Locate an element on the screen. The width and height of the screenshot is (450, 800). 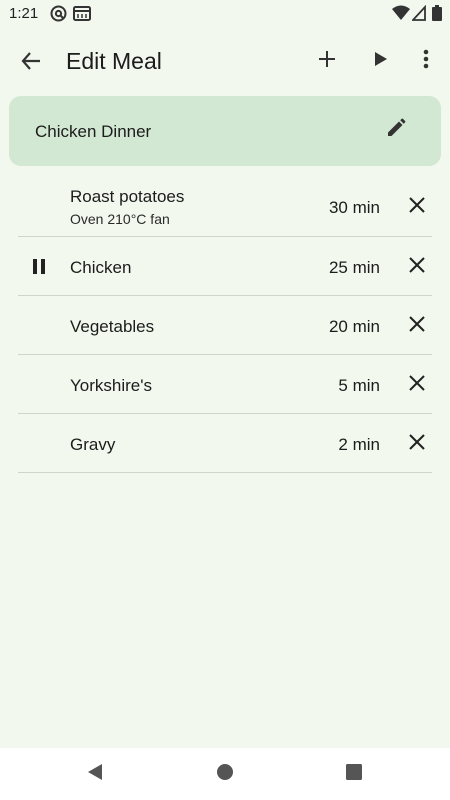
list-item: Gravy 2 min is located at coordinates (225, 443).